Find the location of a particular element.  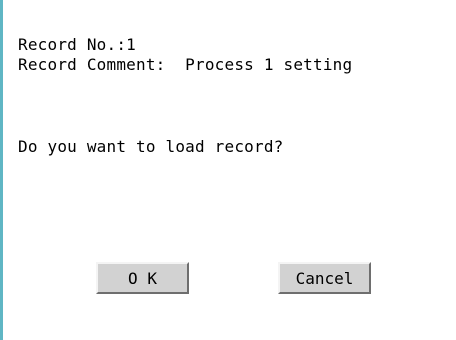

record-number-label: Record No.:1 is located at coordinates (77, 44).